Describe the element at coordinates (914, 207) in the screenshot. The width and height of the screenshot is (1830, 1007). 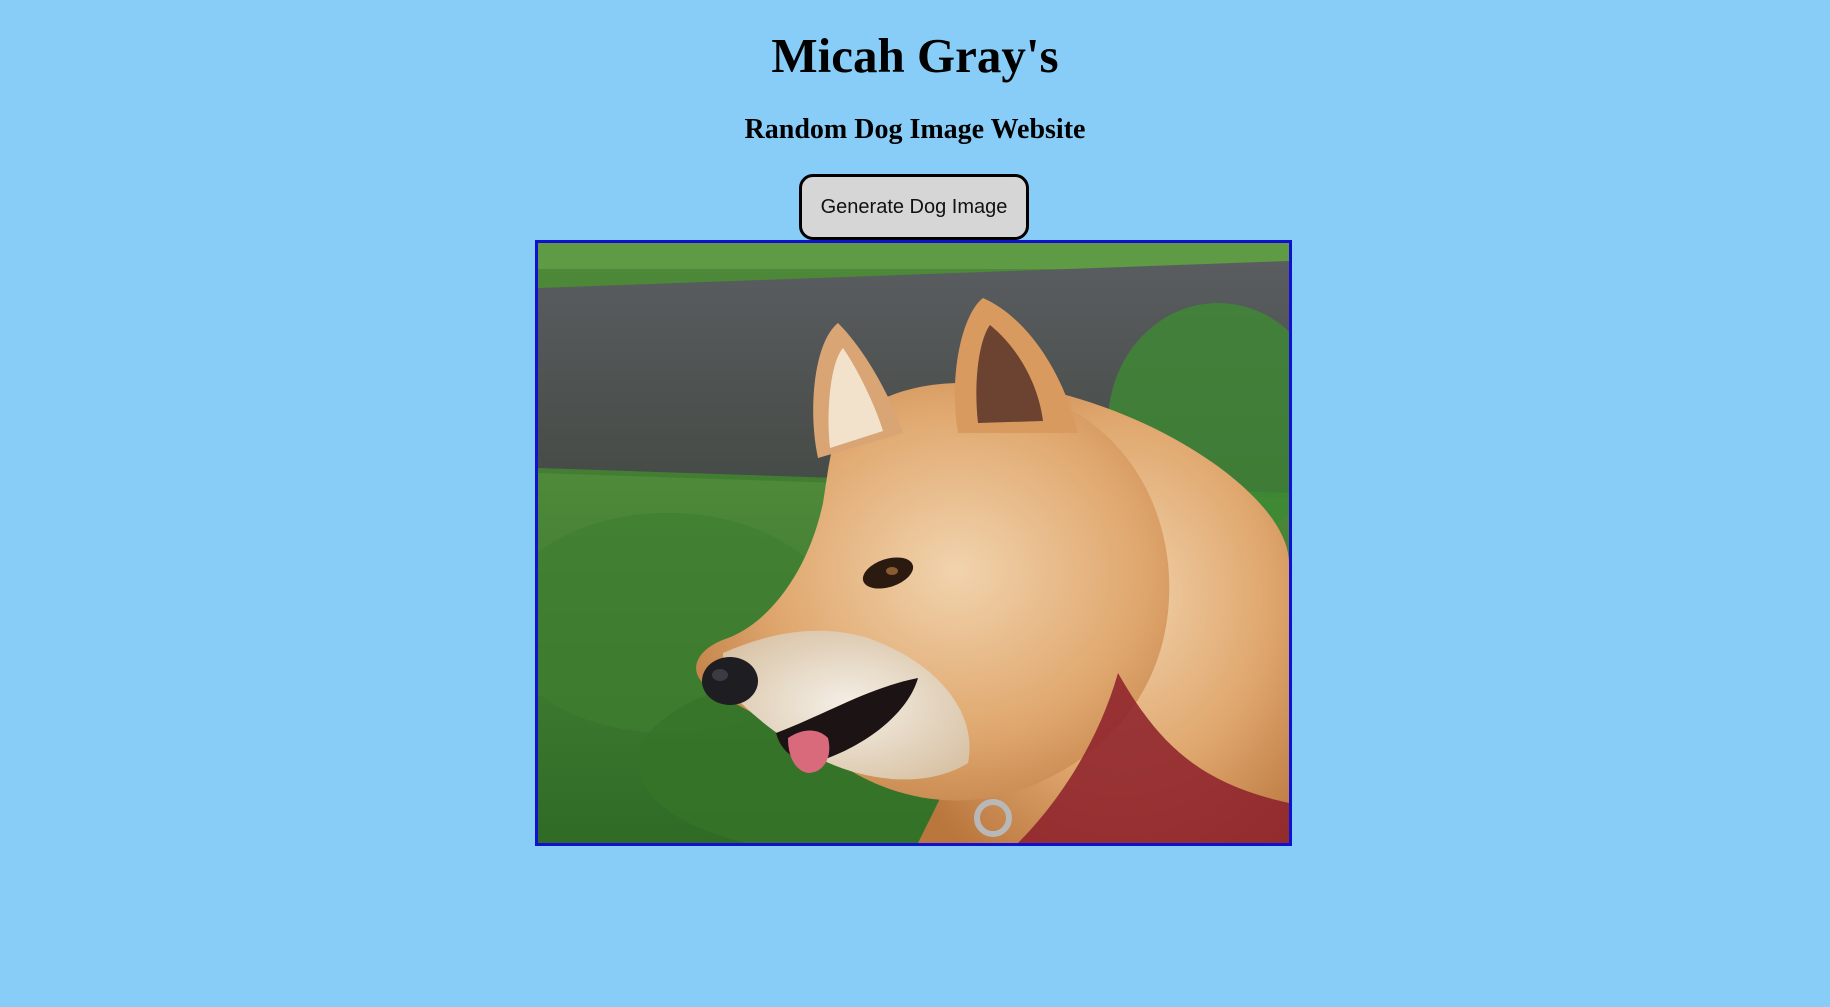
I see `generate-dog-image-button: Generate Dog Image` at that location.